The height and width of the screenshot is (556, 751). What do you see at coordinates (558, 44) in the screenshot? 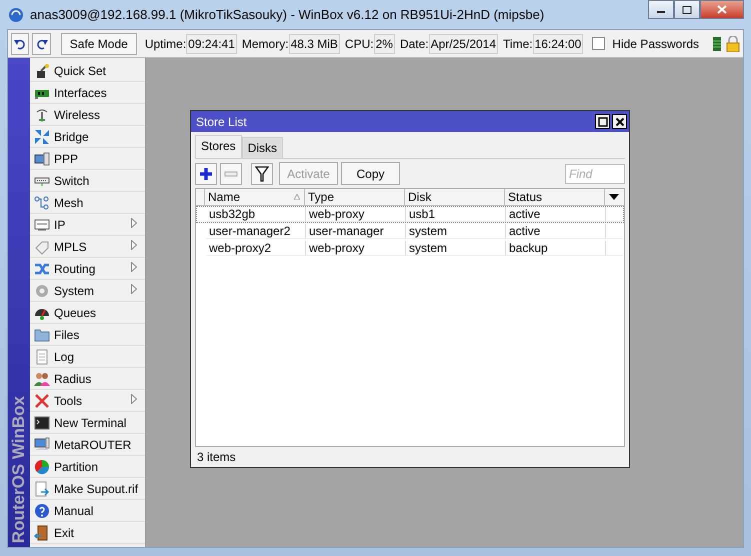
I see `stat-value: 16:24:00` at bounding box center [558, 44].